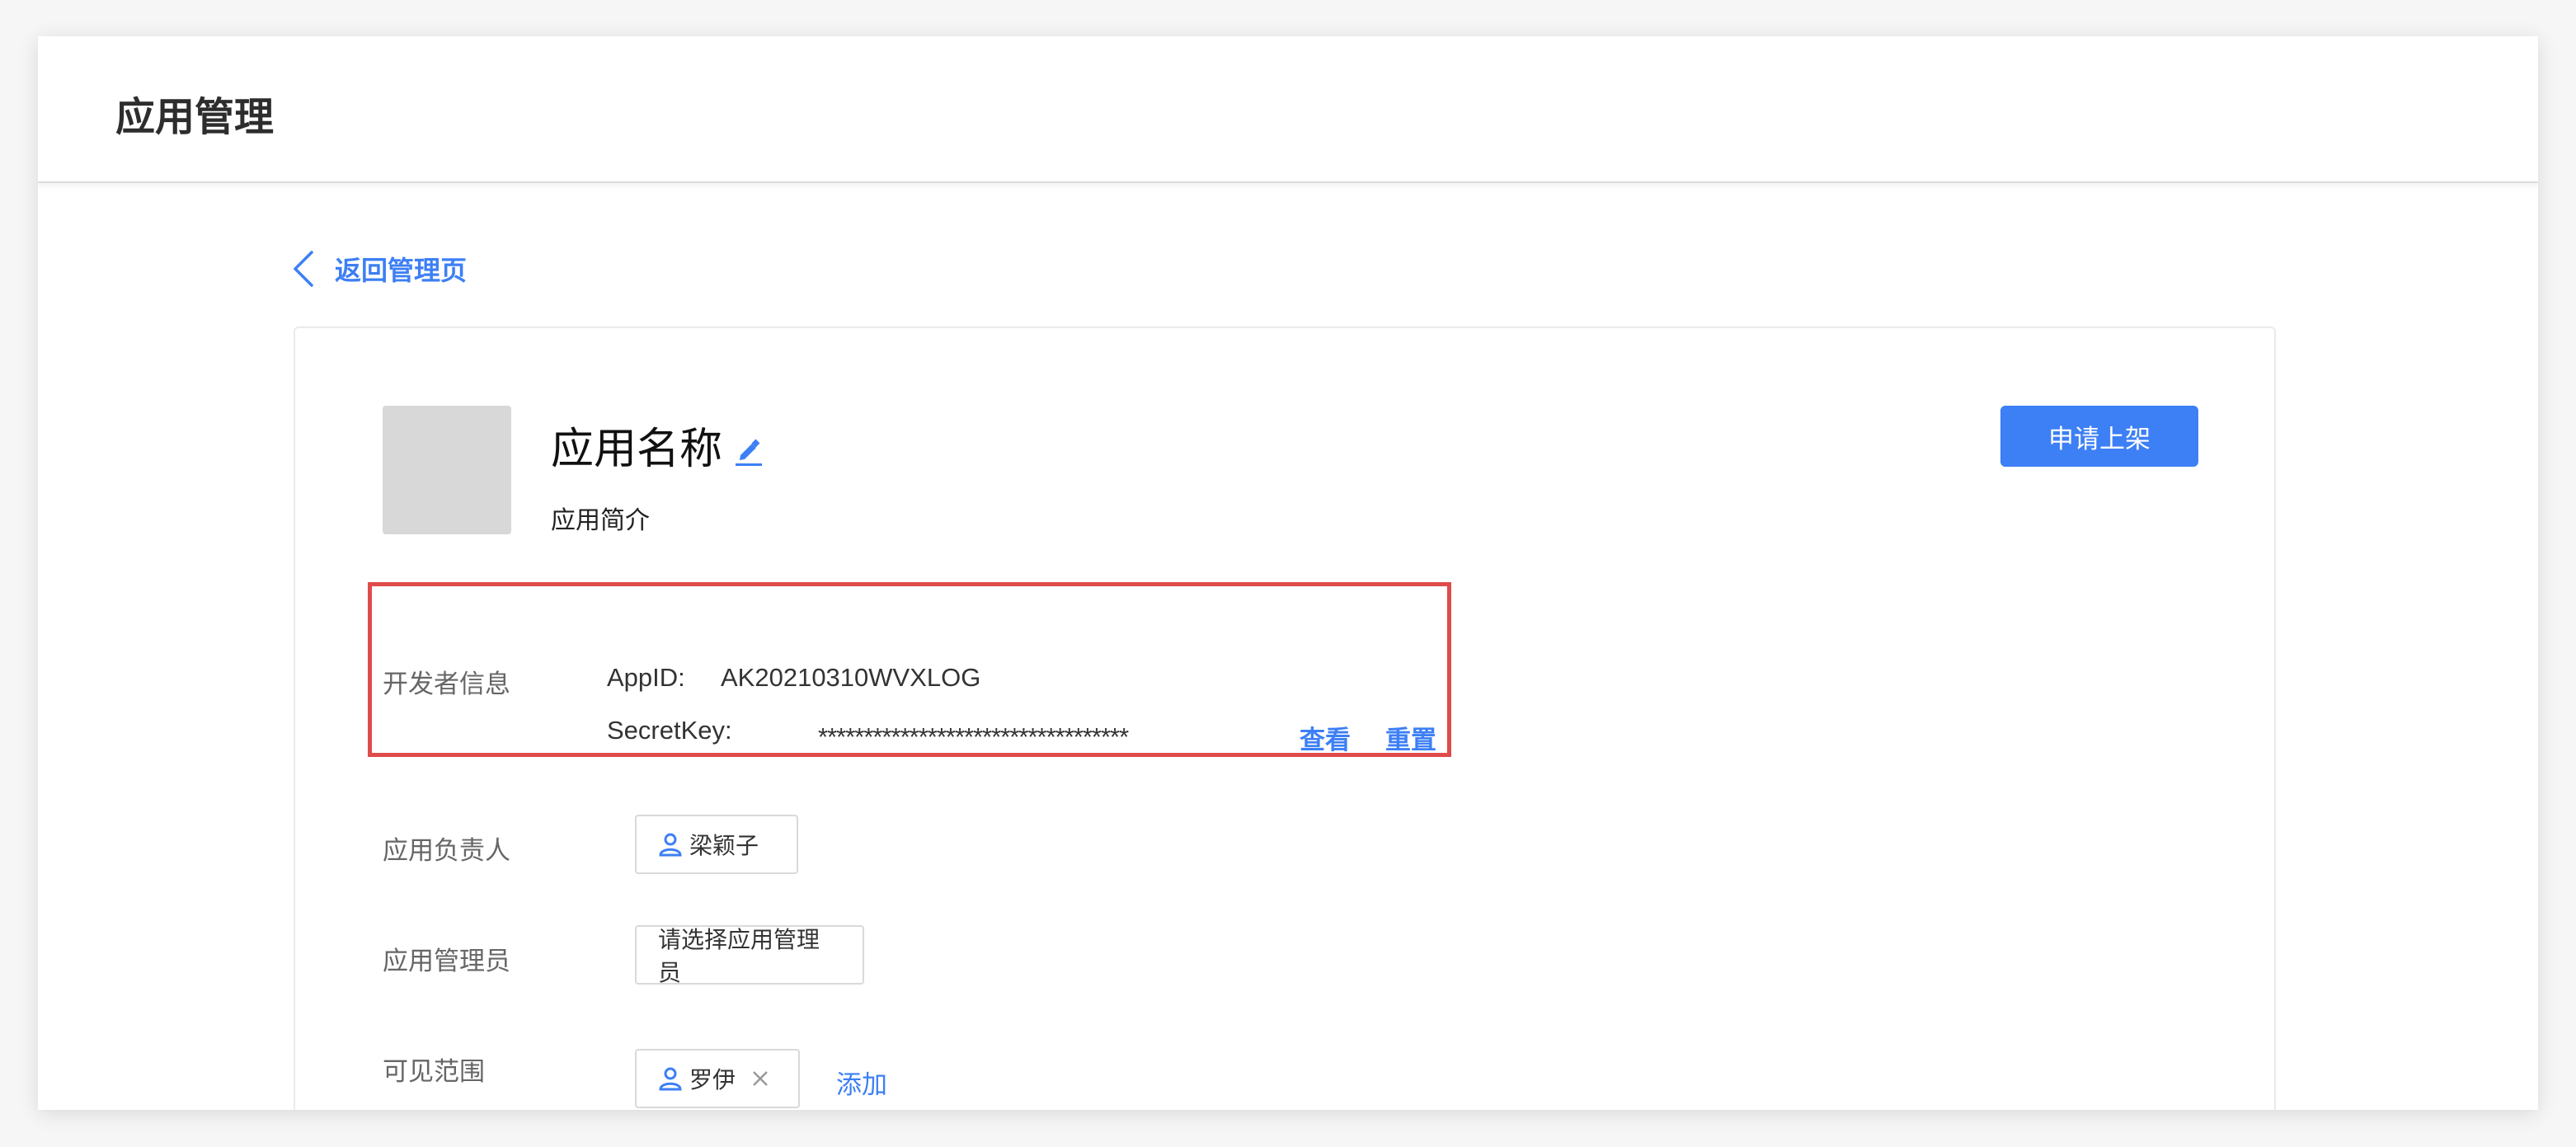 The image size is (2576, 1147). What do you see at coordinates (446, 961) in the screenshot?
I see `admin-label: 应用管理员` at bounding box center [446, 961].